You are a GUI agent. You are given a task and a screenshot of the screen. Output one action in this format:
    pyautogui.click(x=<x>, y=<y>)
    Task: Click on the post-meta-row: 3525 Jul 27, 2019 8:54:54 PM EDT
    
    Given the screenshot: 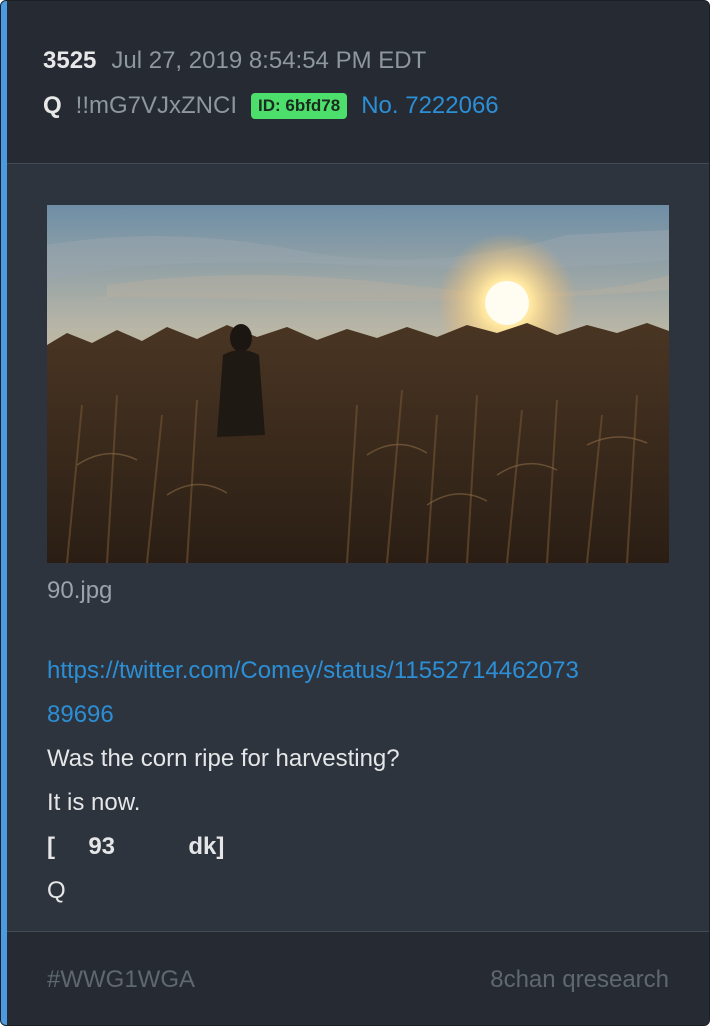 What is the action you would take?
    pyautogui.click(x=234, y=61)
    